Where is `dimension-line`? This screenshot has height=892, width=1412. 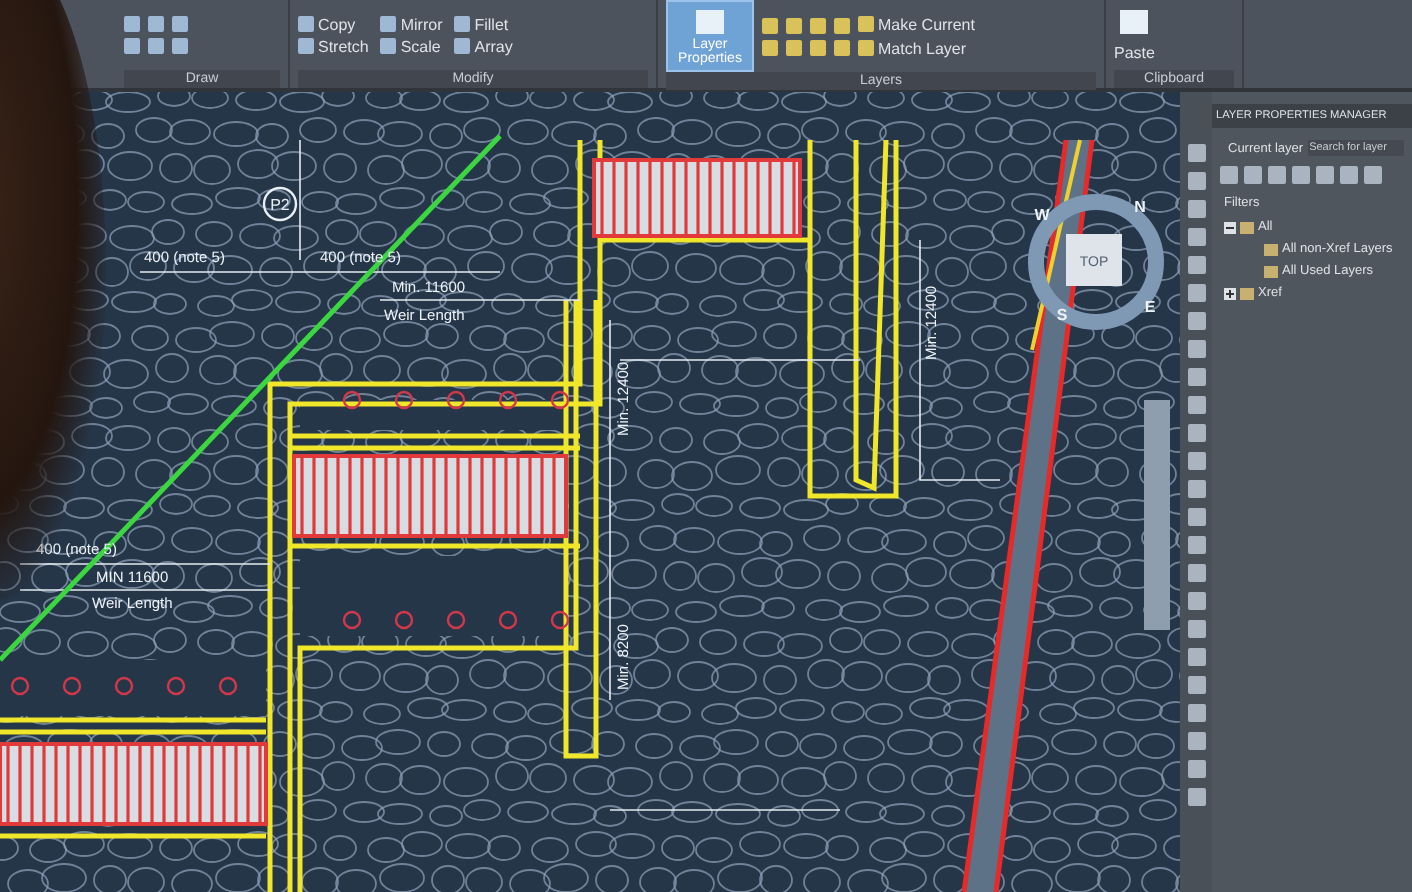 dimension-line is located at coordinates (300, 200).